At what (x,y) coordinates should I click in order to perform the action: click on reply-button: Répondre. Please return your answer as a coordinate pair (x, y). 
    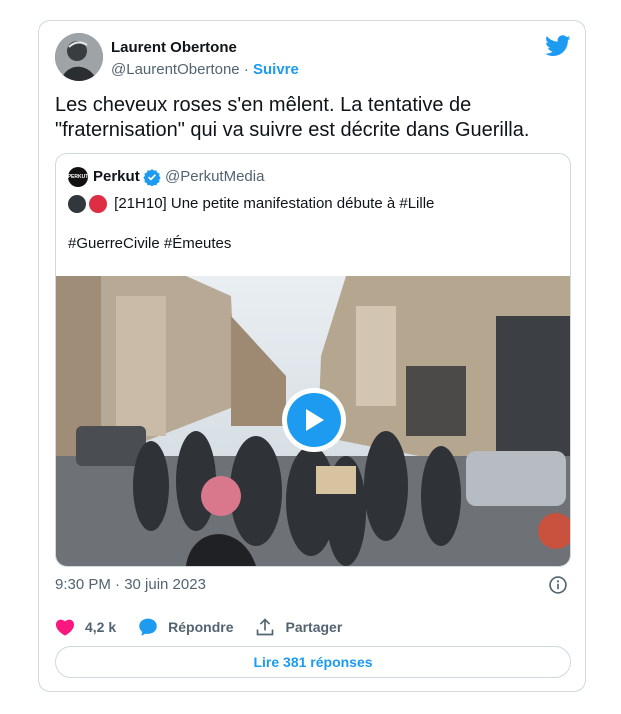
    Looking at the image, I should click on (185, 627).